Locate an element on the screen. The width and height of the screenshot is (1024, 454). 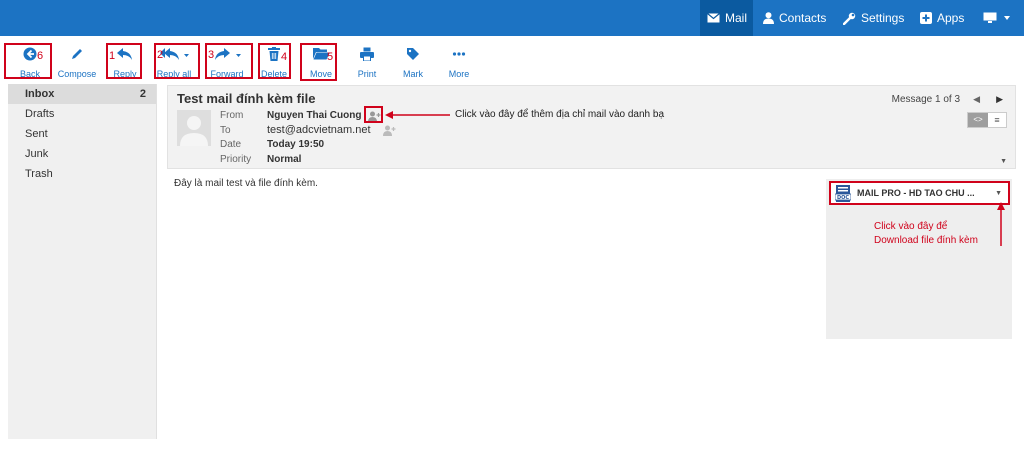
next-message-icon: ▶ is located at coordinates (999, 99).